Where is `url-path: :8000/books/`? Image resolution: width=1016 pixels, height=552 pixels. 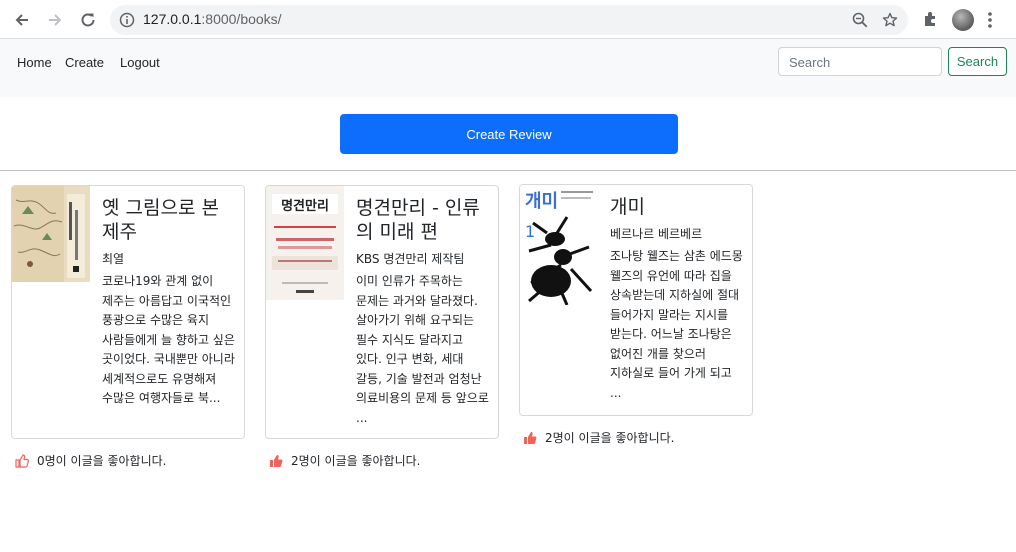 url-path: :8000/books/ is located at coordinates (241, 19).